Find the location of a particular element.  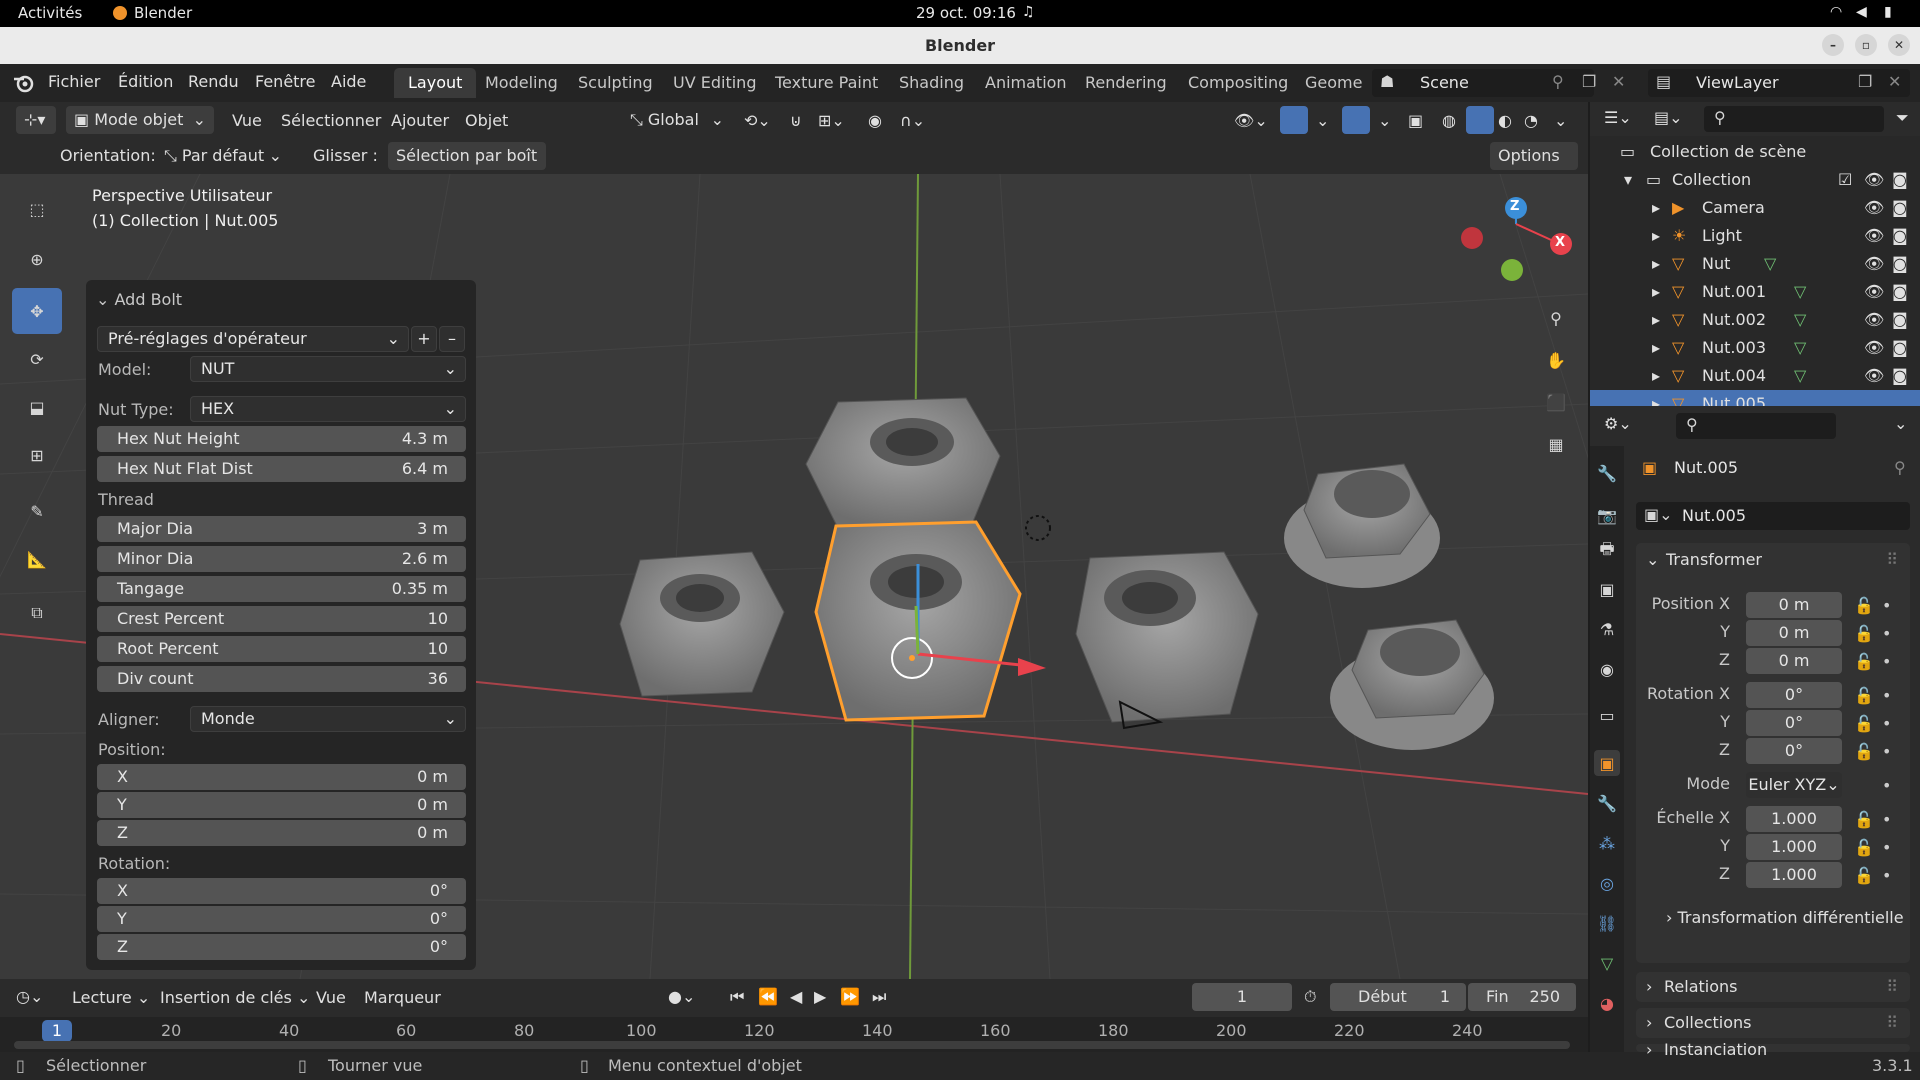

expand-arrow-icon: ▾ is located at coordinates (1628, 180).